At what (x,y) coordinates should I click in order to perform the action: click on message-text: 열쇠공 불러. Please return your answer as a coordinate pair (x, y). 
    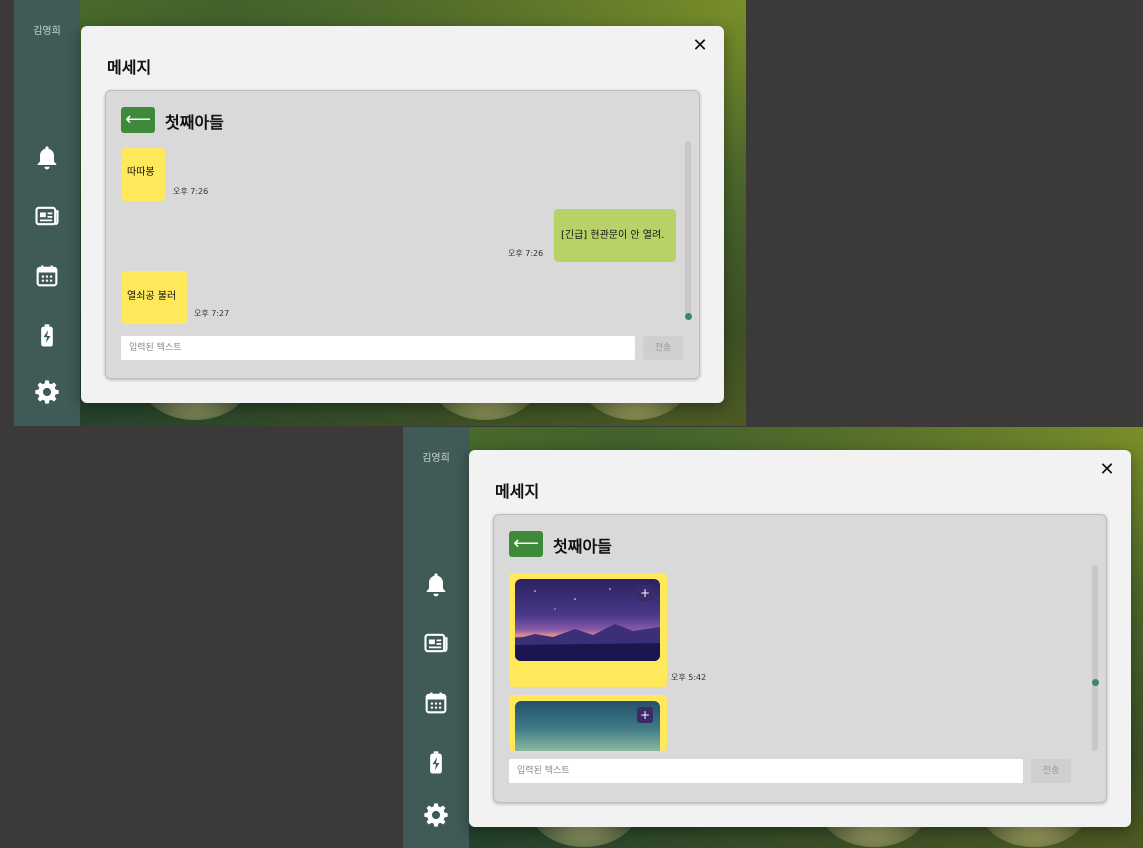
    Looking at the image, I should click on (152, 296).